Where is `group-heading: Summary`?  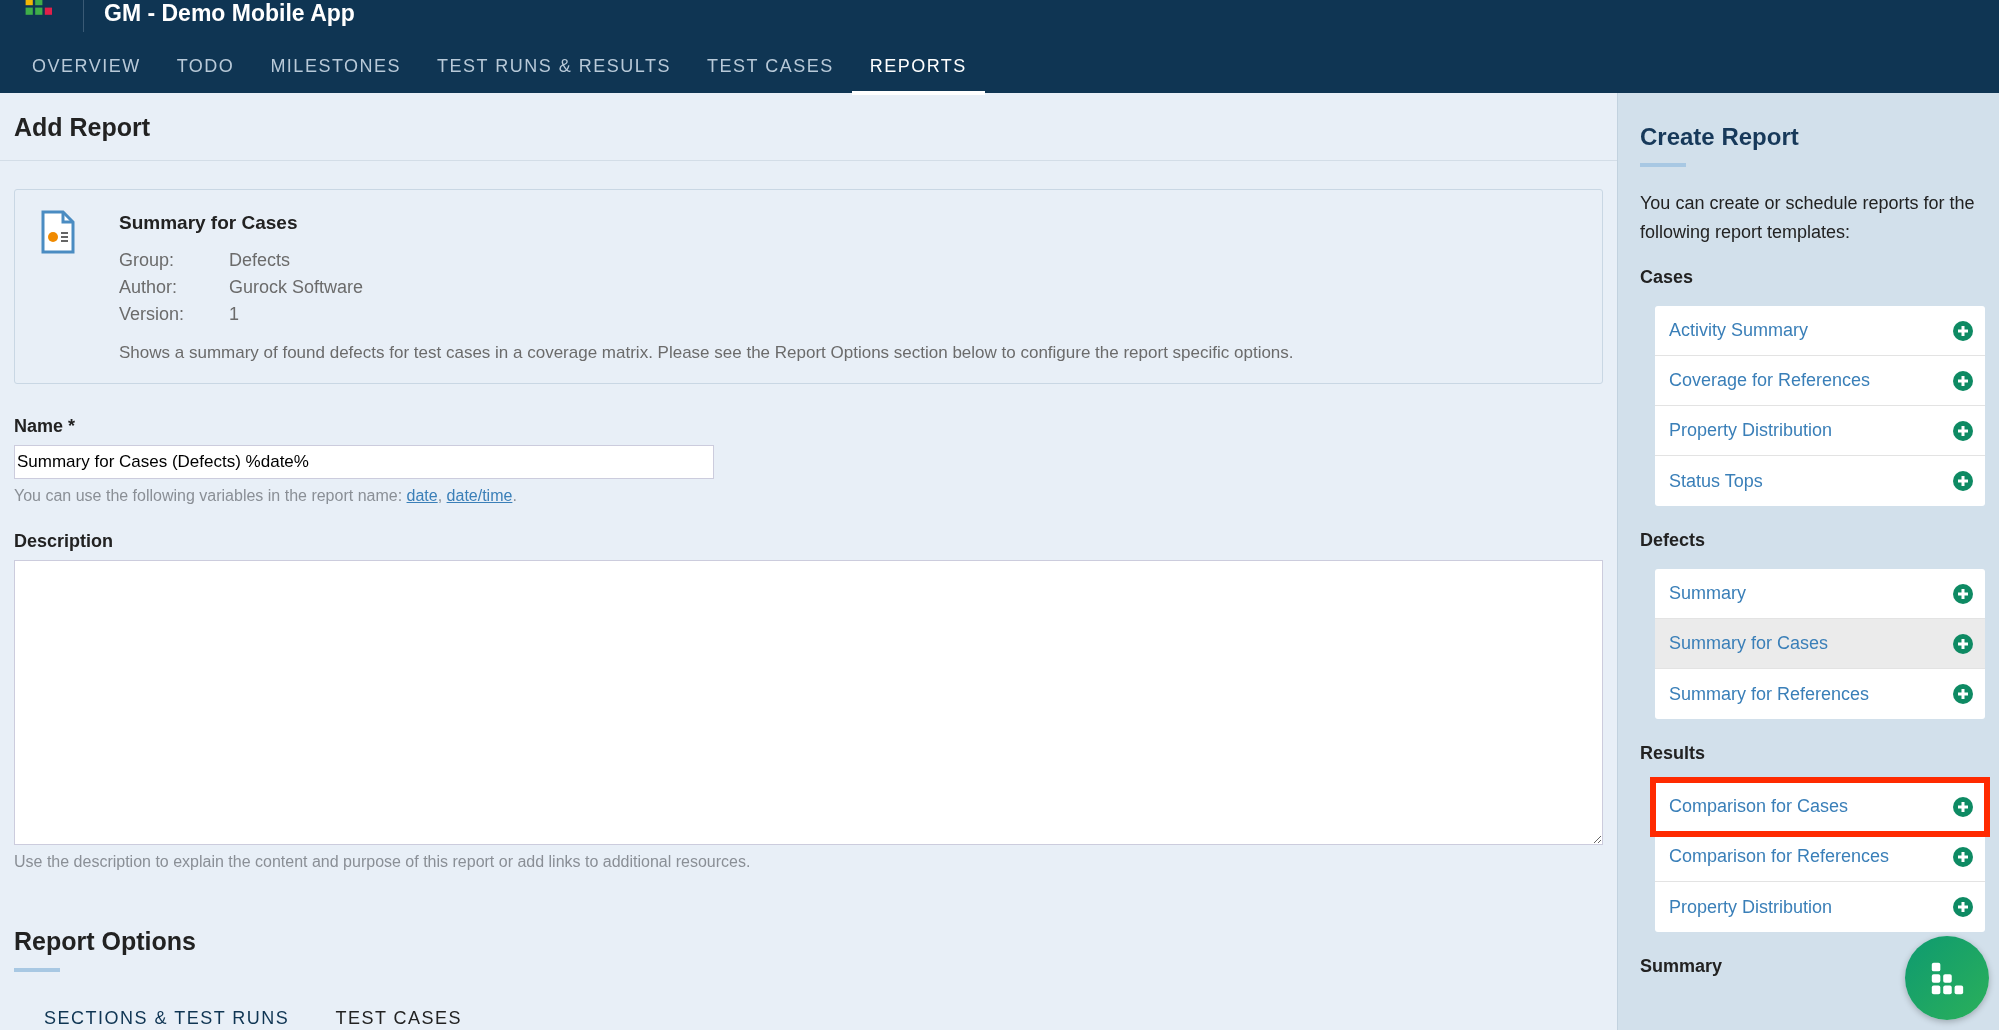
group-heading: Summary is located at coordinates (1682, 966).